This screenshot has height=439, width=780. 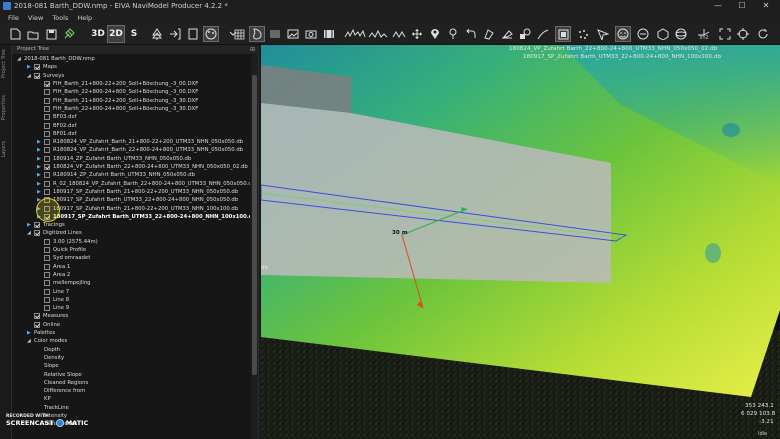 I want to click on pin-icon, so click(x=435, y=34).